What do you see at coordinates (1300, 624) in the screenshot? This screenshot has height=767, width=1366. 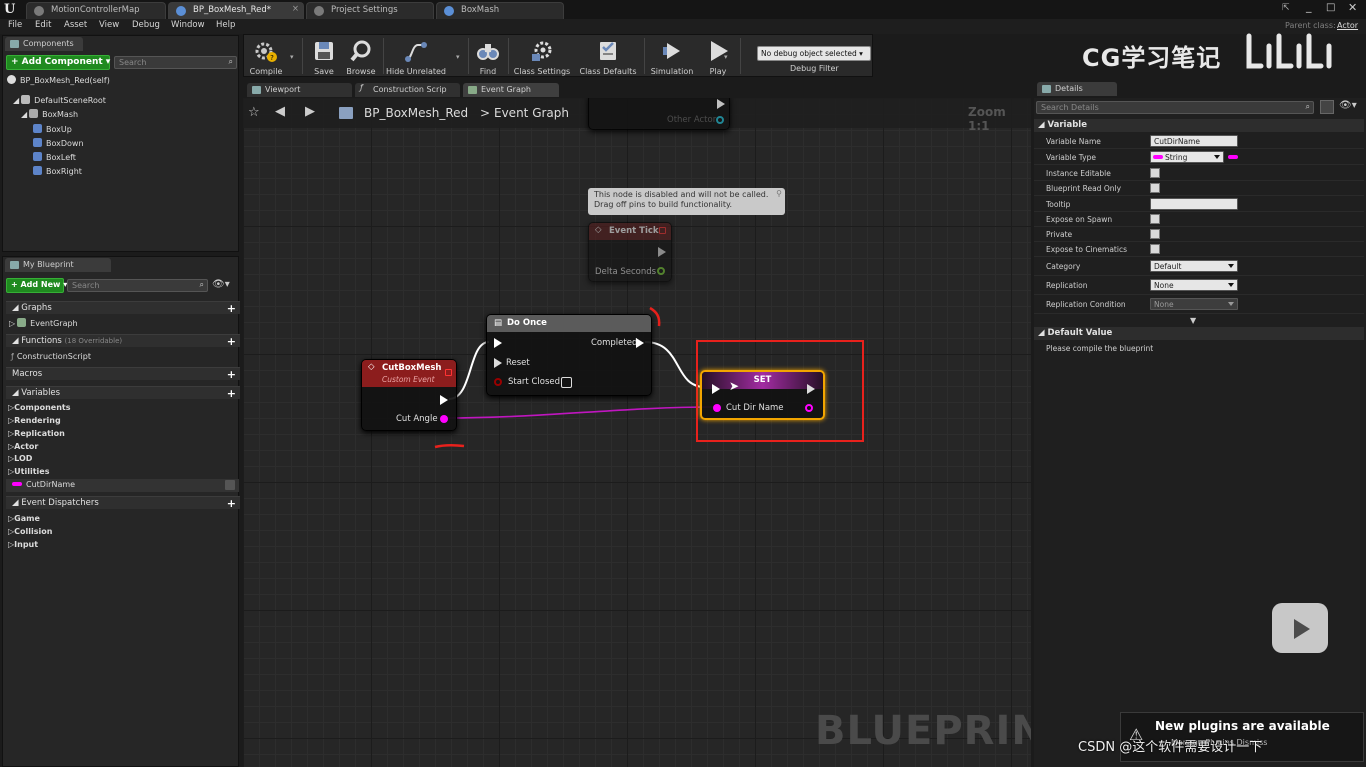 I see `video-player-play-icon` at bounding box center [1300, 624].